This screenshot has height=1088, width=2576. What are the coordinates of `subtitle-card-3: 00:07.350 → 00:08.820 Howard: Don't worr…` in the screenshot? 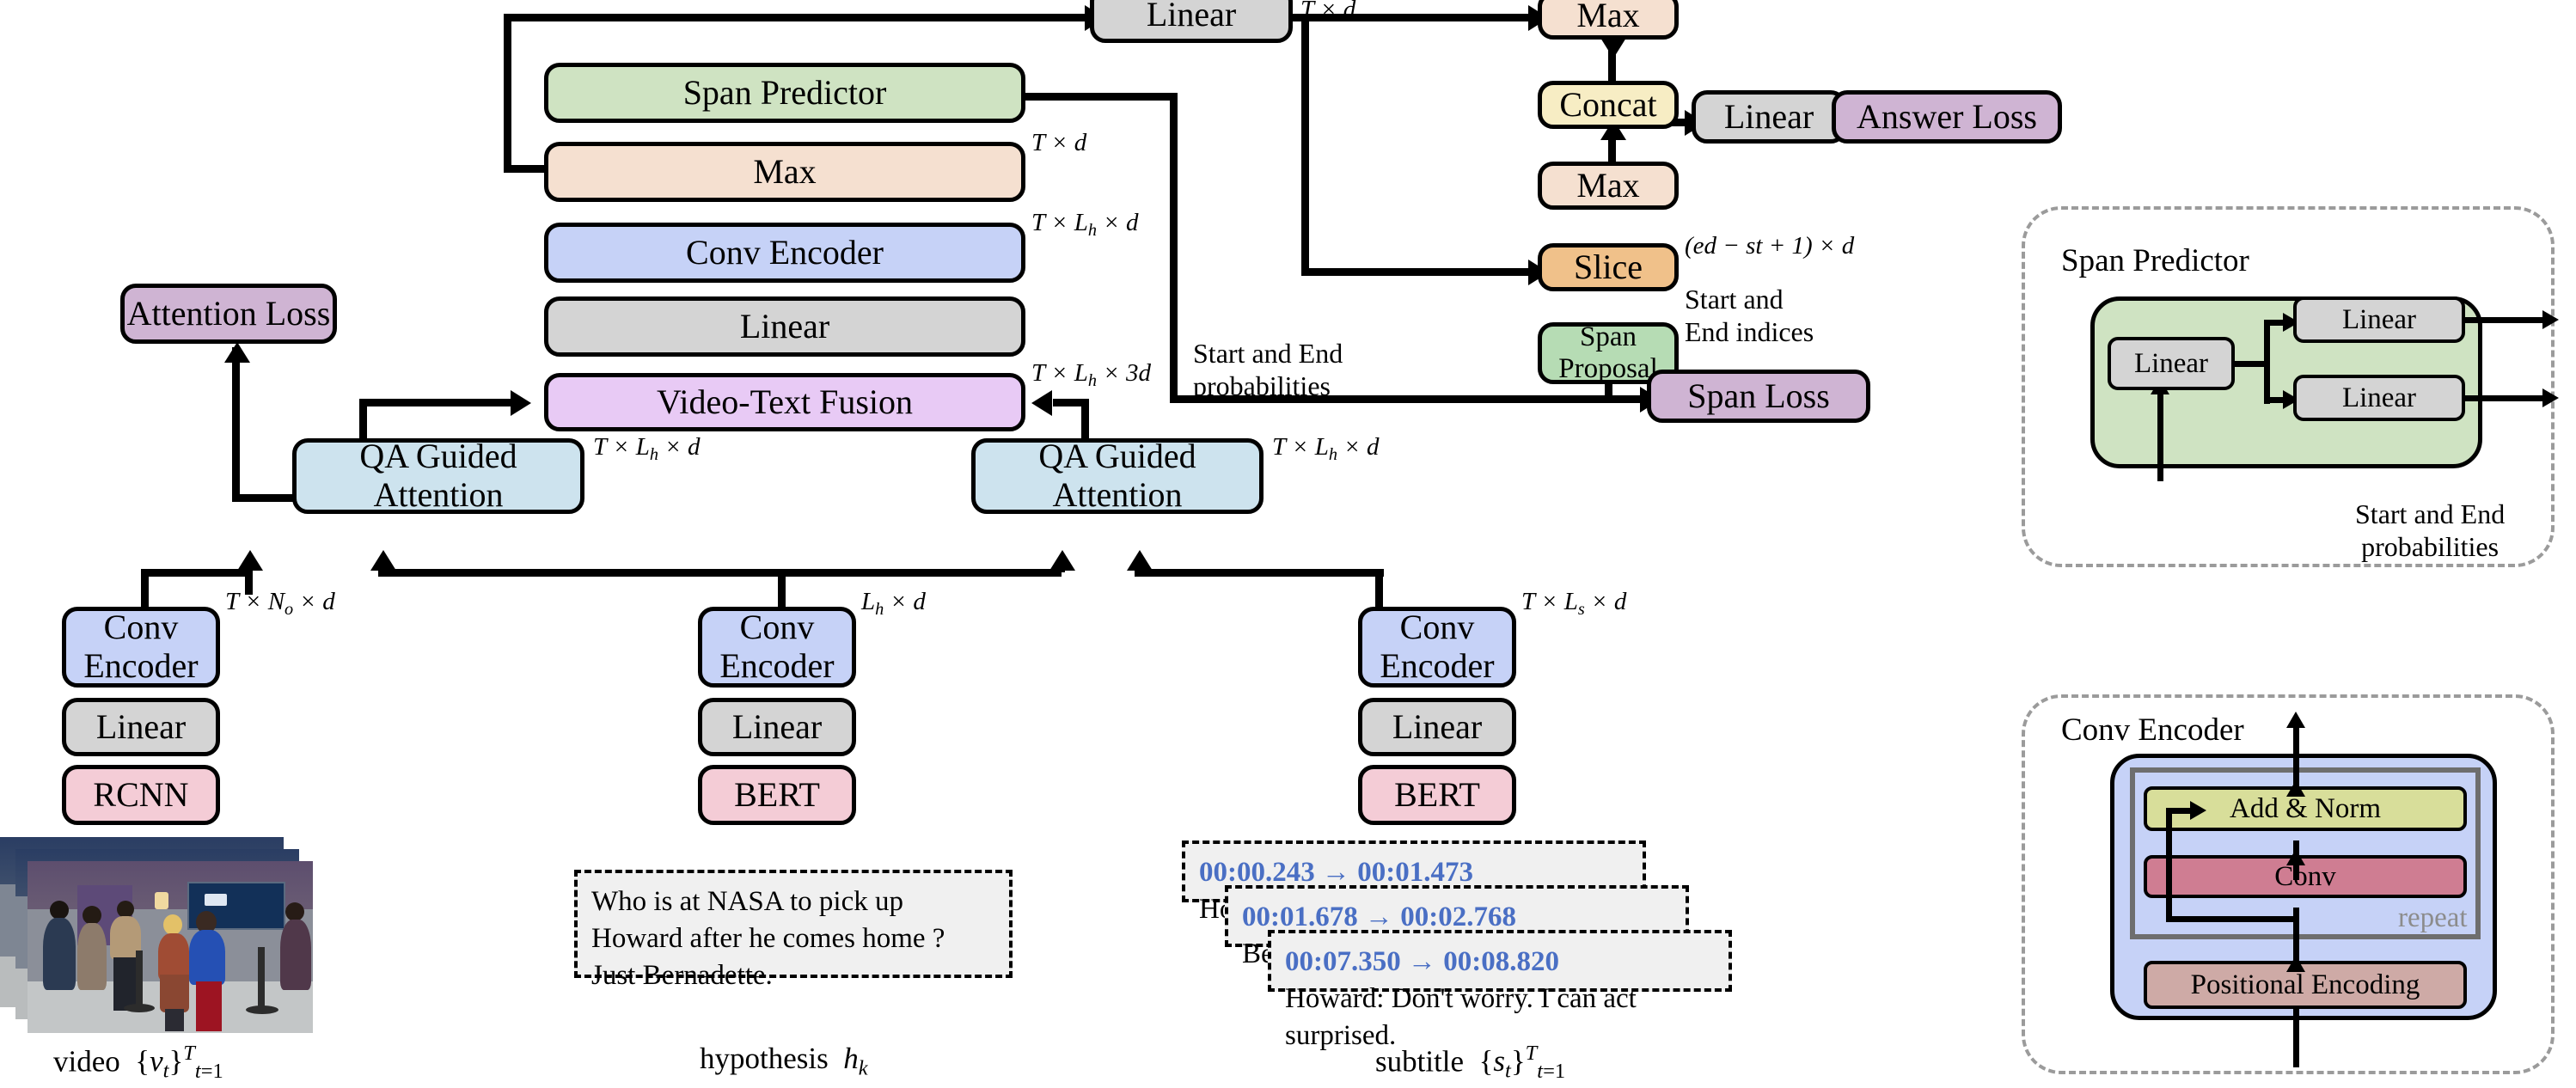 It's located at (1500, 990).